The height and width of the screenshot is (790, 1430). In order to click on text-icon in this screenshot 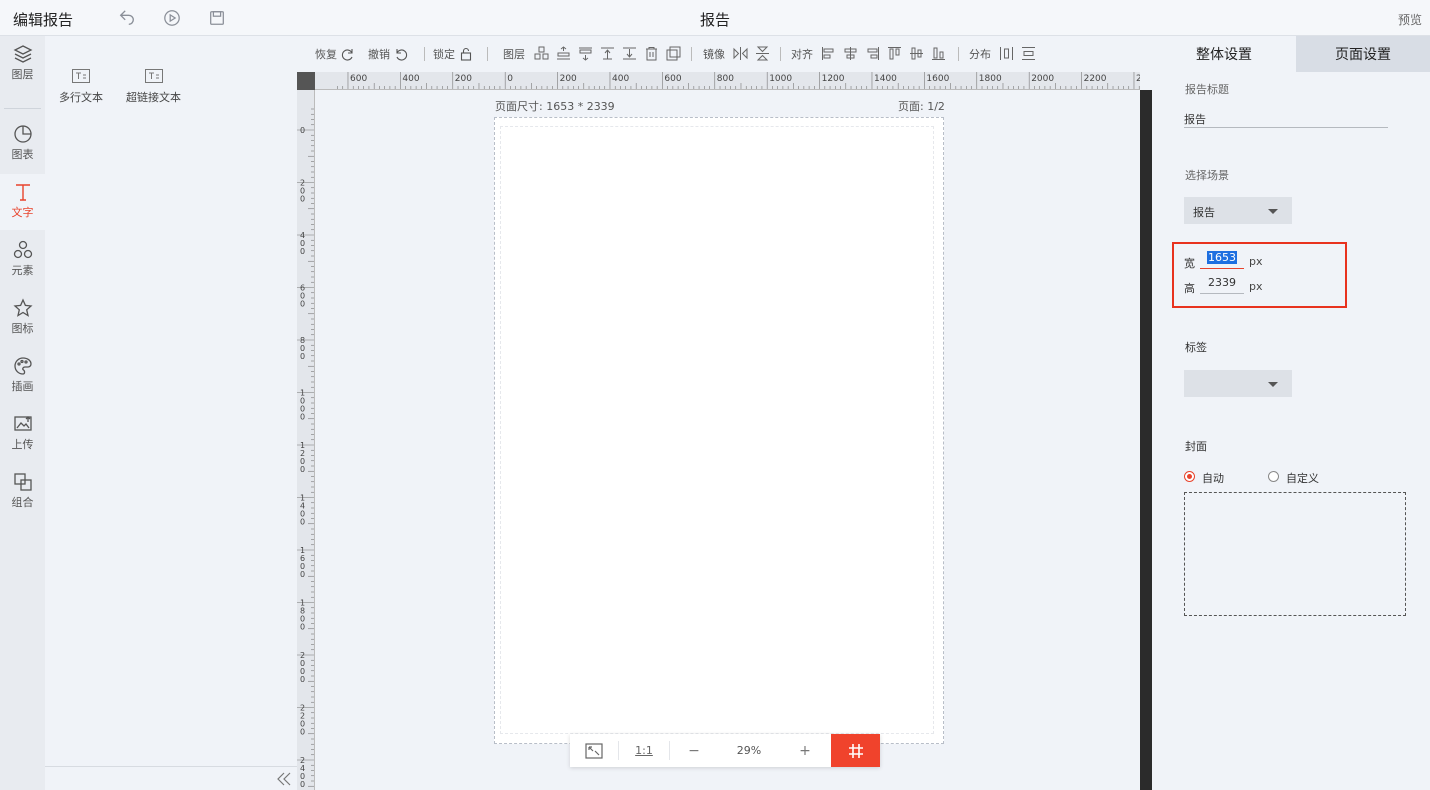, I will do `click(22, 192)`.